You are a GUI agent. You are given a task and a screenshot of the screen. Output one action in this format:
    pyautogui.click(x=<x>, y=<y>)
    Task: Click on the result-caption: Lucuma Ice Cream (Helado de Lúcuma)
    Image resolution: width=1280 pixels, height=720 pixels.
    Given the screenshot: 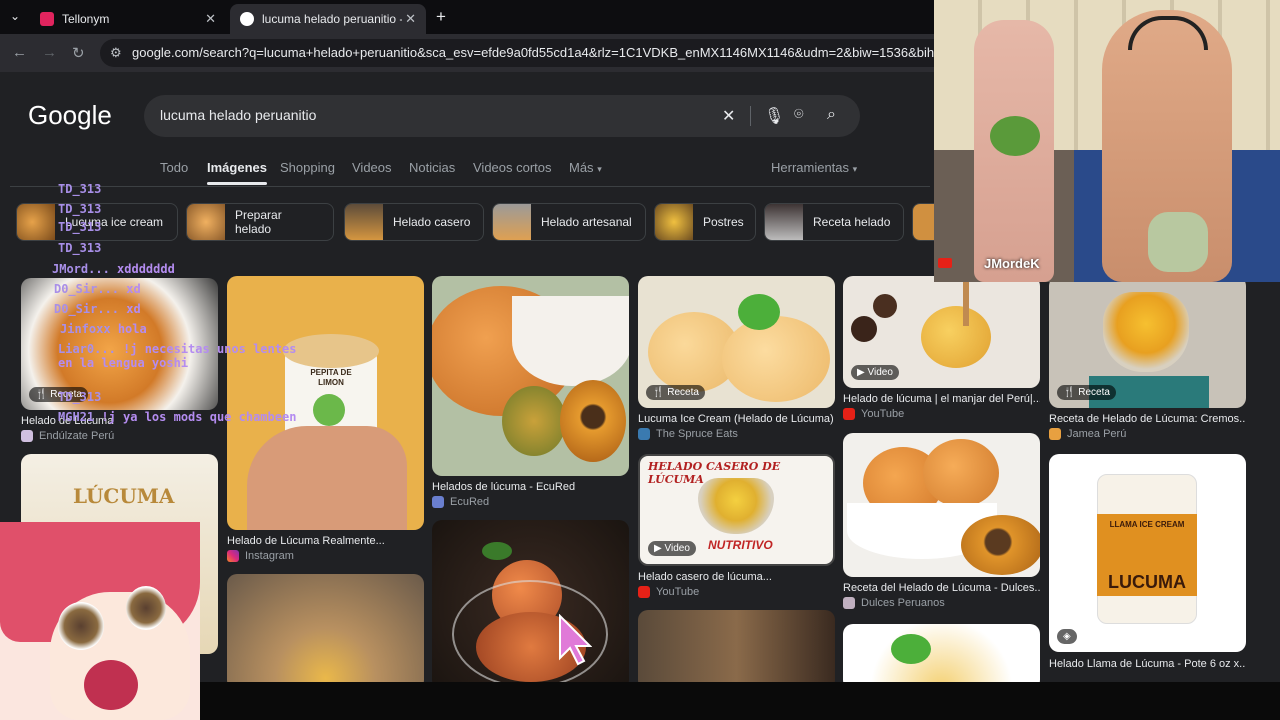 What is the action you would take?
    pyautogui.click(x=736, y=419)
    